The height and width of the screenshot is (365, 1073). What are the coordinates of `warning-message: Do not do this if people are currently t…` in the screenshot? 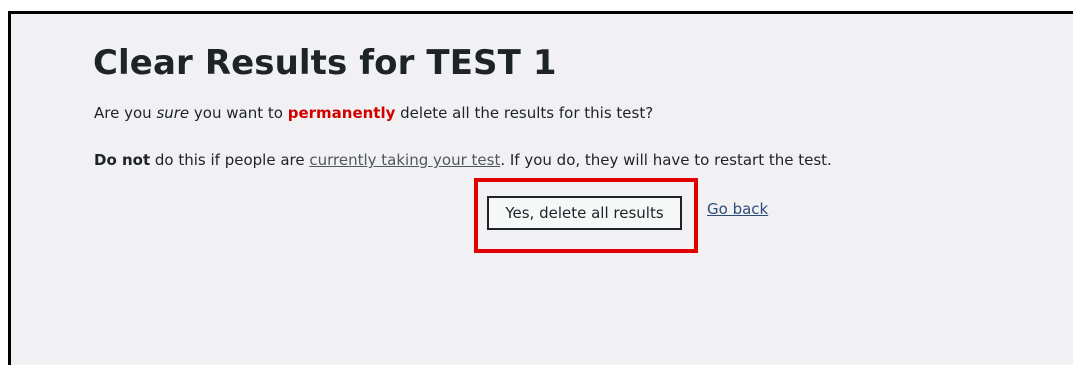 It's located at (463, 160).